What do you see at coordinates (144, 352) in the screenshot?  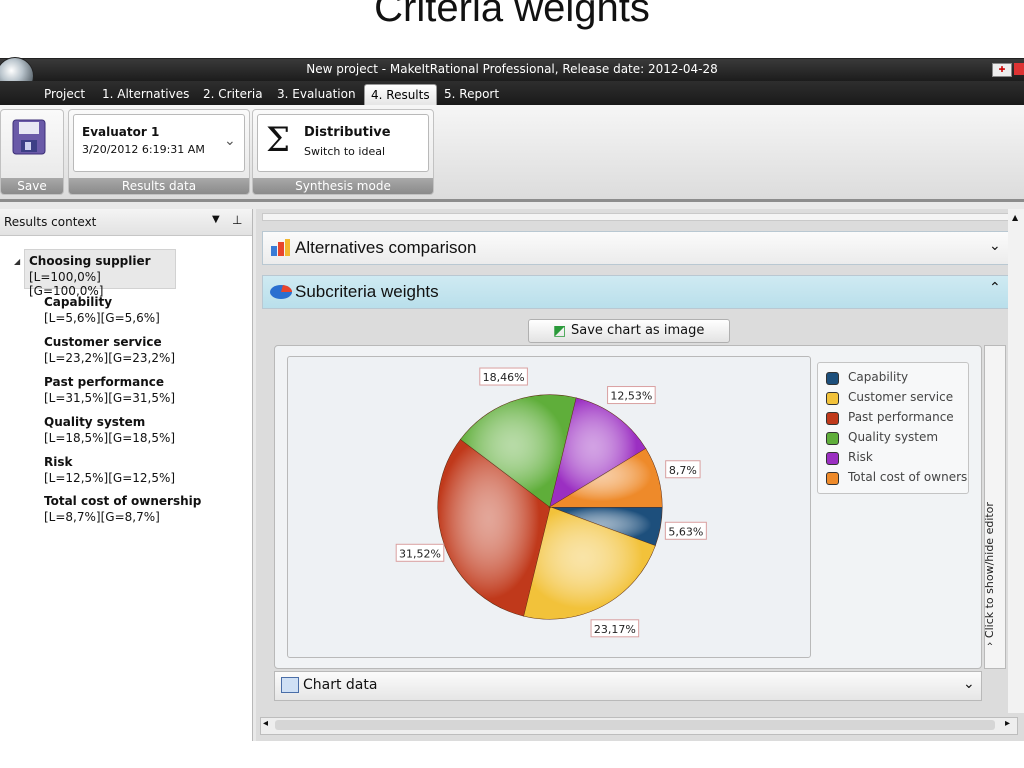 I see `tree-node-customer-service: Customer service [L=23,2%][G=23,2%]` at bounding box center [144, 352].